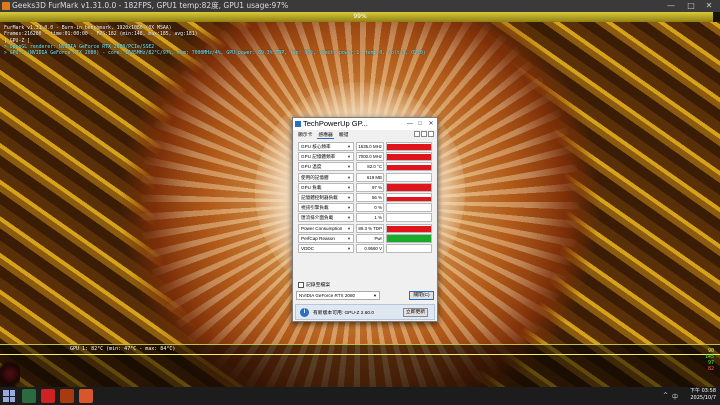 The width and height of the screenshot is (720, 405). What do you see at coordinates (431, 134) in the screenshot?
I see `menu-icon` at bounding box center [431, 134].